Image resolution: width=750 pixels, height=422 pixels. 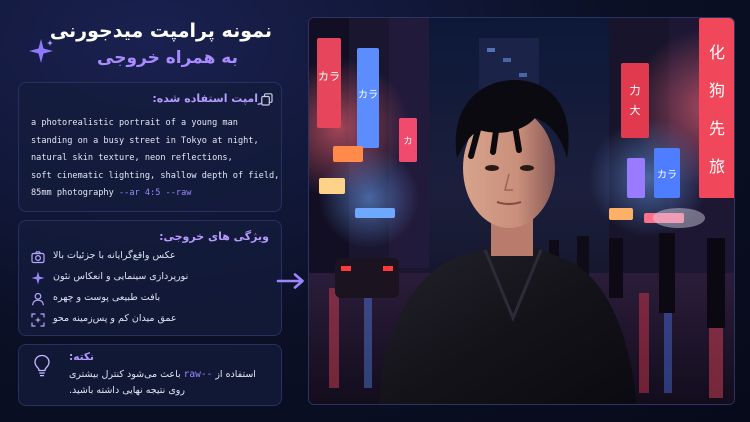 What do you see at coordinates (210, 98) in the screenshot?
I see `prompt-heading: پرامپت استفاده شده:` at bounding box center [210, 98].